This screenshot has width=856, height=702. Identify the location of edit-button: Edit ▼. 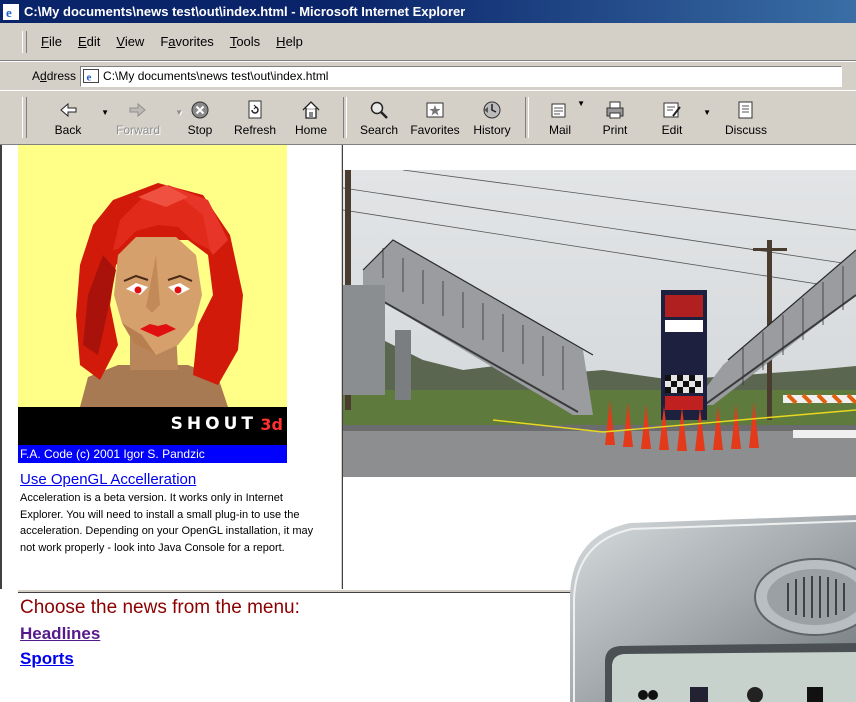
(678, 117).